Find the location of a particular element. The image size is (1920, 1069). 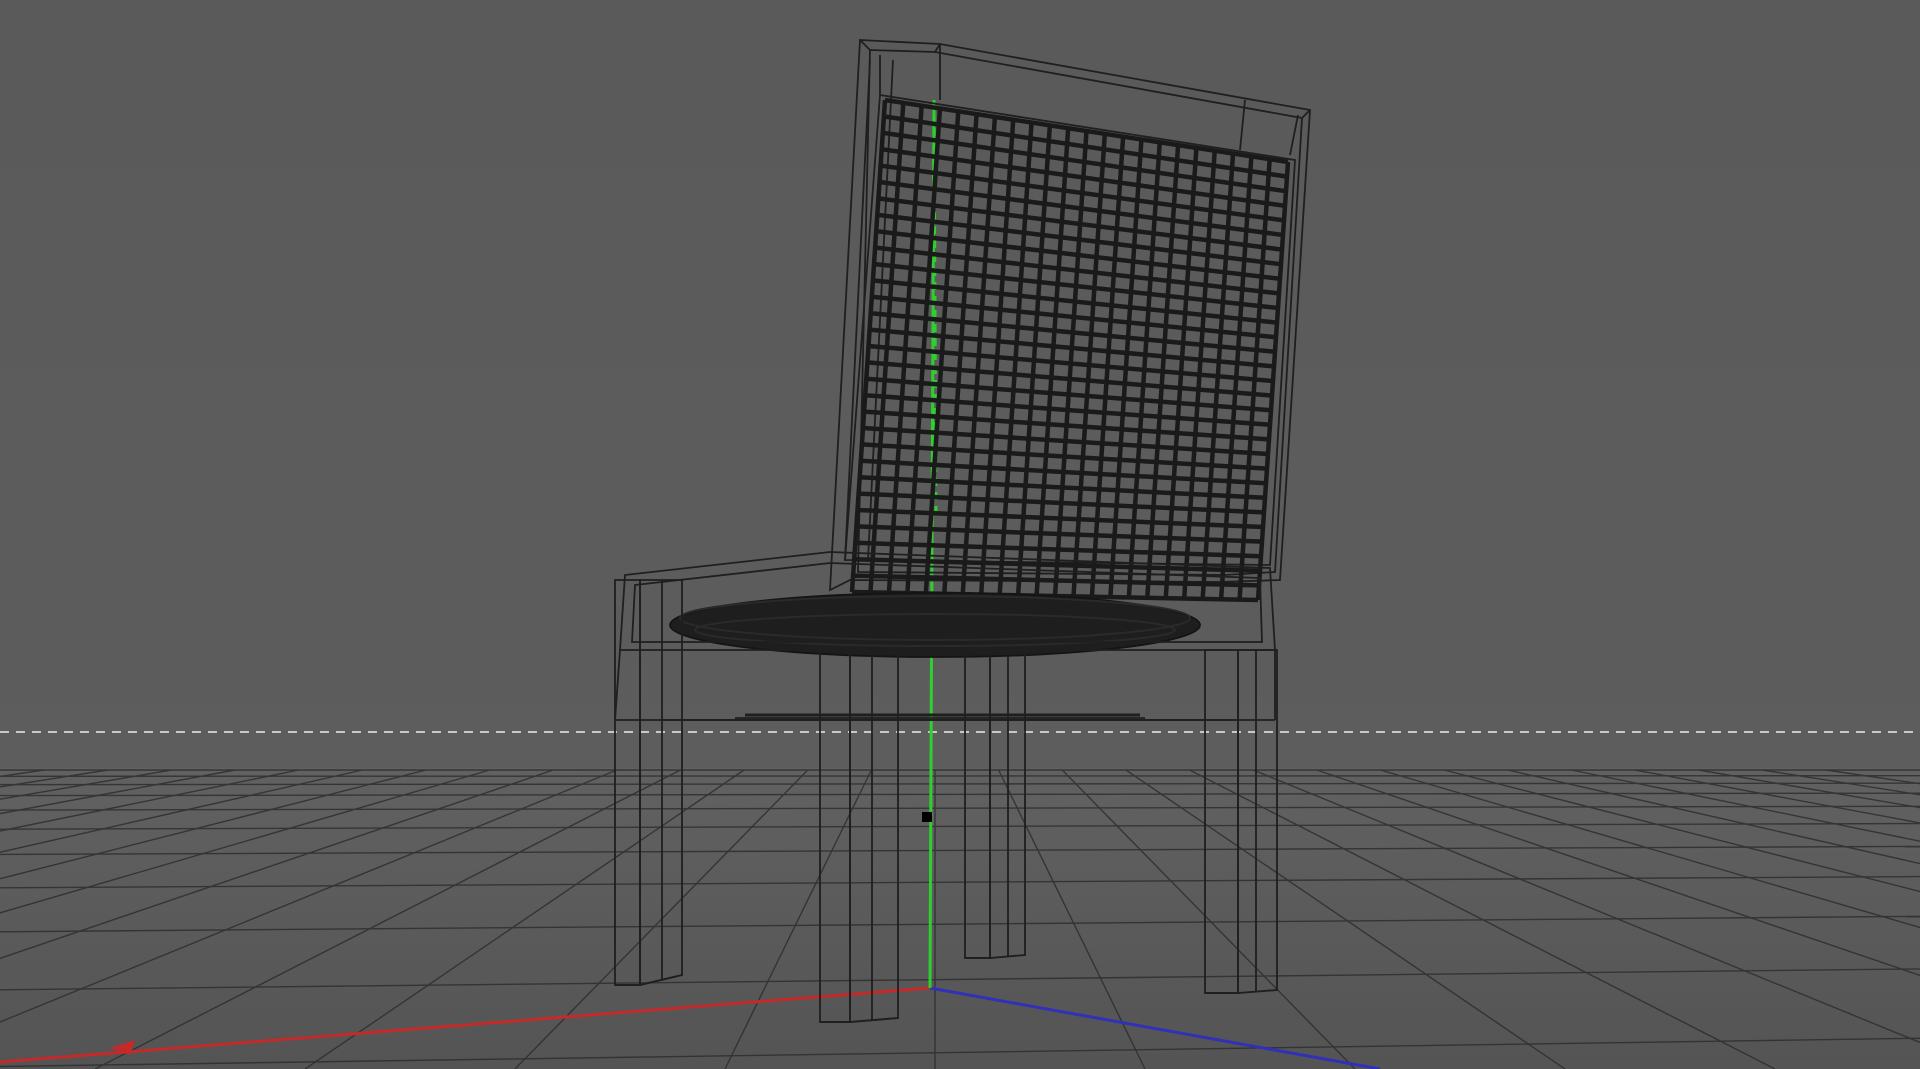

seat-cushion is located at coordinates (935, 625).